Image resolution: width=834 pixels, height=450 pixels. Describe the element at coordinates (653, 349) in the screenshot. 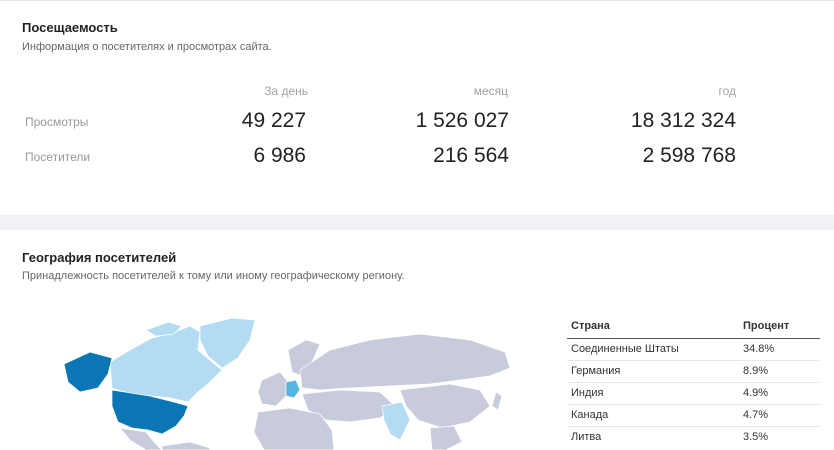

I see `country-name: Соединенные Штаты` at that location.